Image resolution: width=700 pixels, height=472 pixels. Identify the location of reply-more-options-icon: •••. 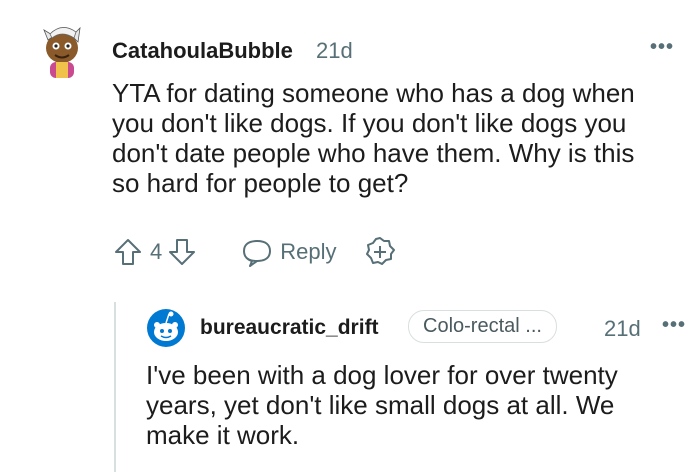
(674, 325).